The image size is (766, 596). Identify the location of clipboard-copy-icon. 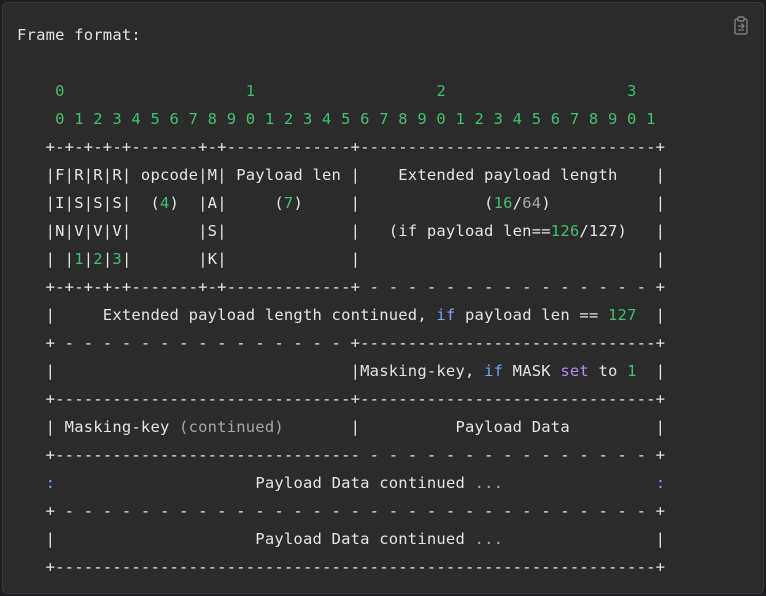
(741, 25).